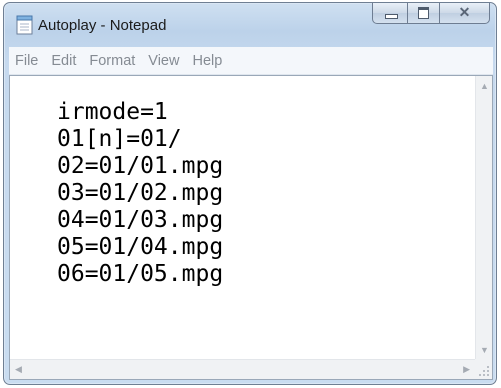 Image resolution: width=501 pixels, height=388 pixels. What do you see at coordinates (242, 369) in the screenshot?
I see `horizontal-scrollbar: ◀ ▶` at bounding box center [242, 369].